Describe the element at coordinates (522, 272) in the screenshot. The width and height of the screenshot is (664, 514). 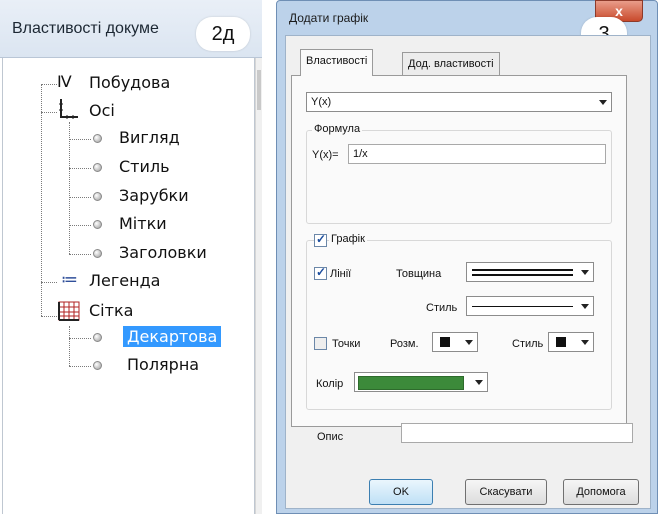
I see `thick-line-preview` at that location.